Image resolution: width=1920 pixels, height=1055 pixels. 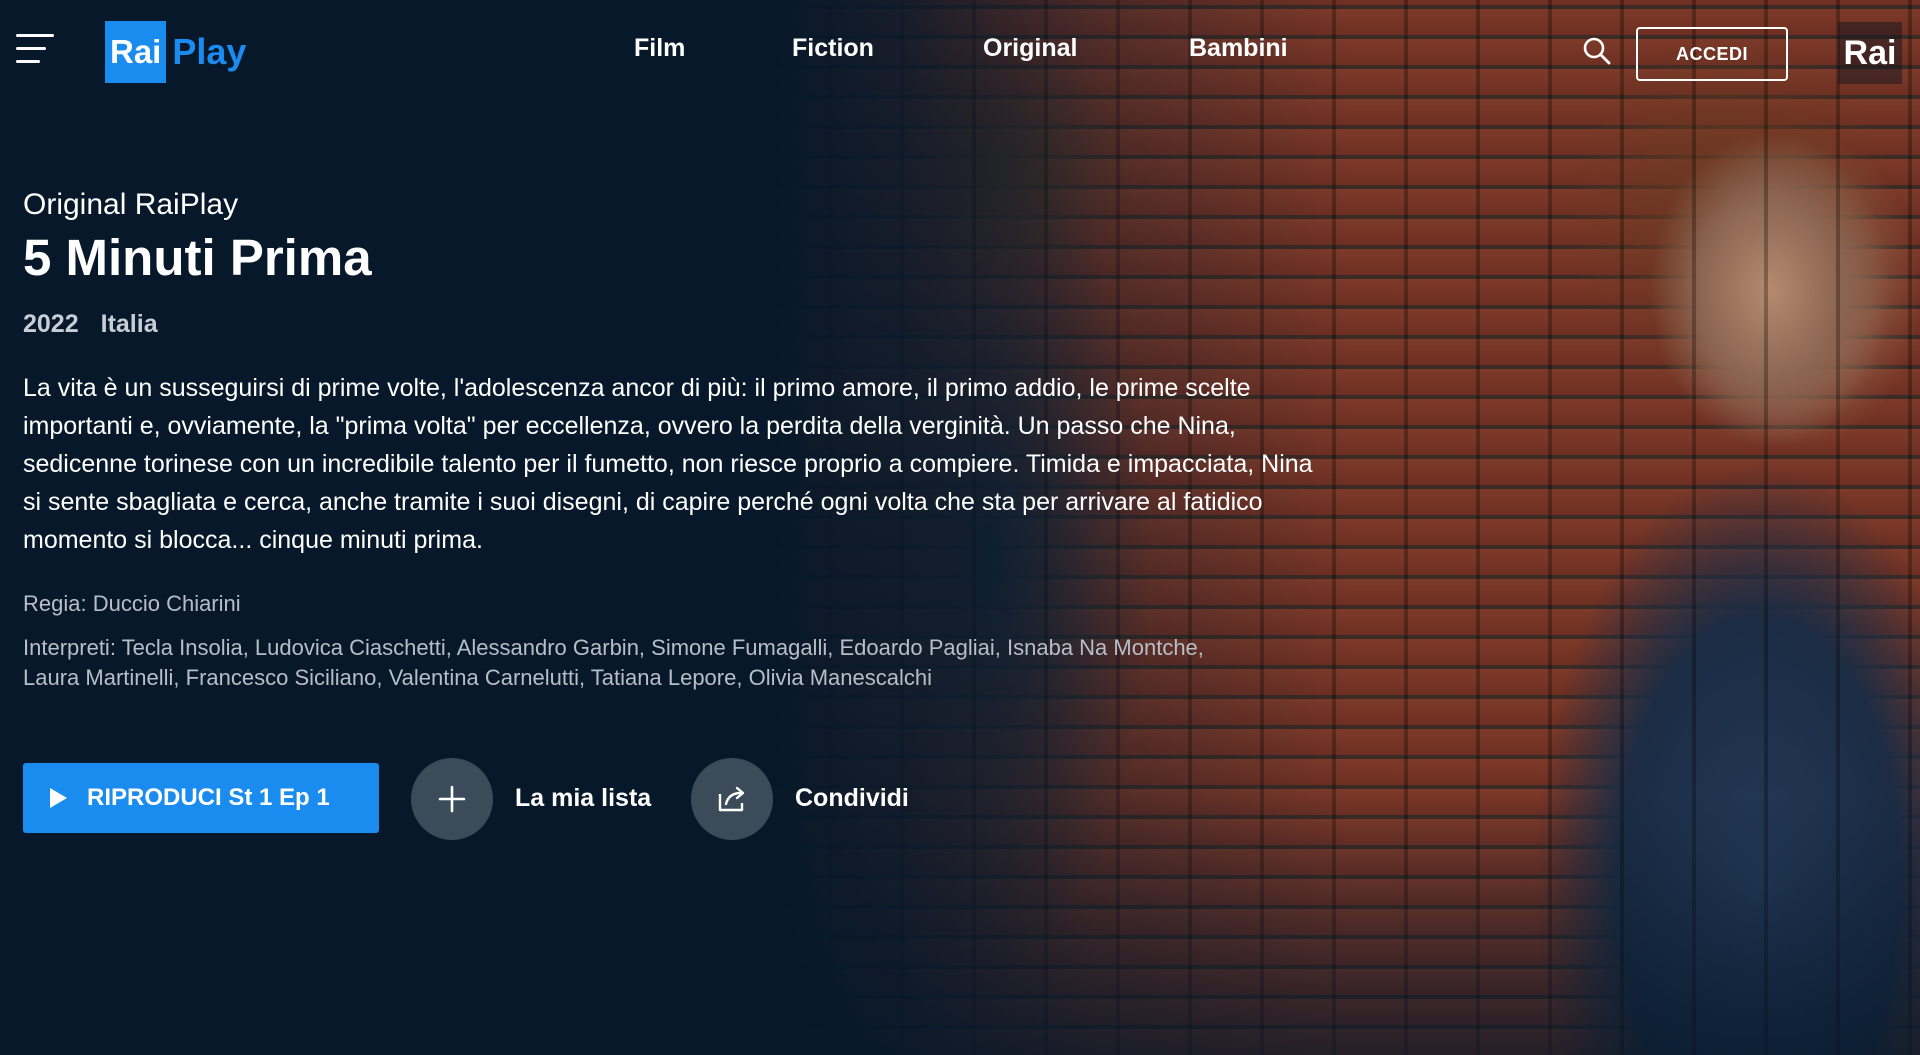 What do you see at coordinates (1238, 48) in the screenshot?
I see `nav-item-bambini: Bambini` at bounding box center [1238, 48].